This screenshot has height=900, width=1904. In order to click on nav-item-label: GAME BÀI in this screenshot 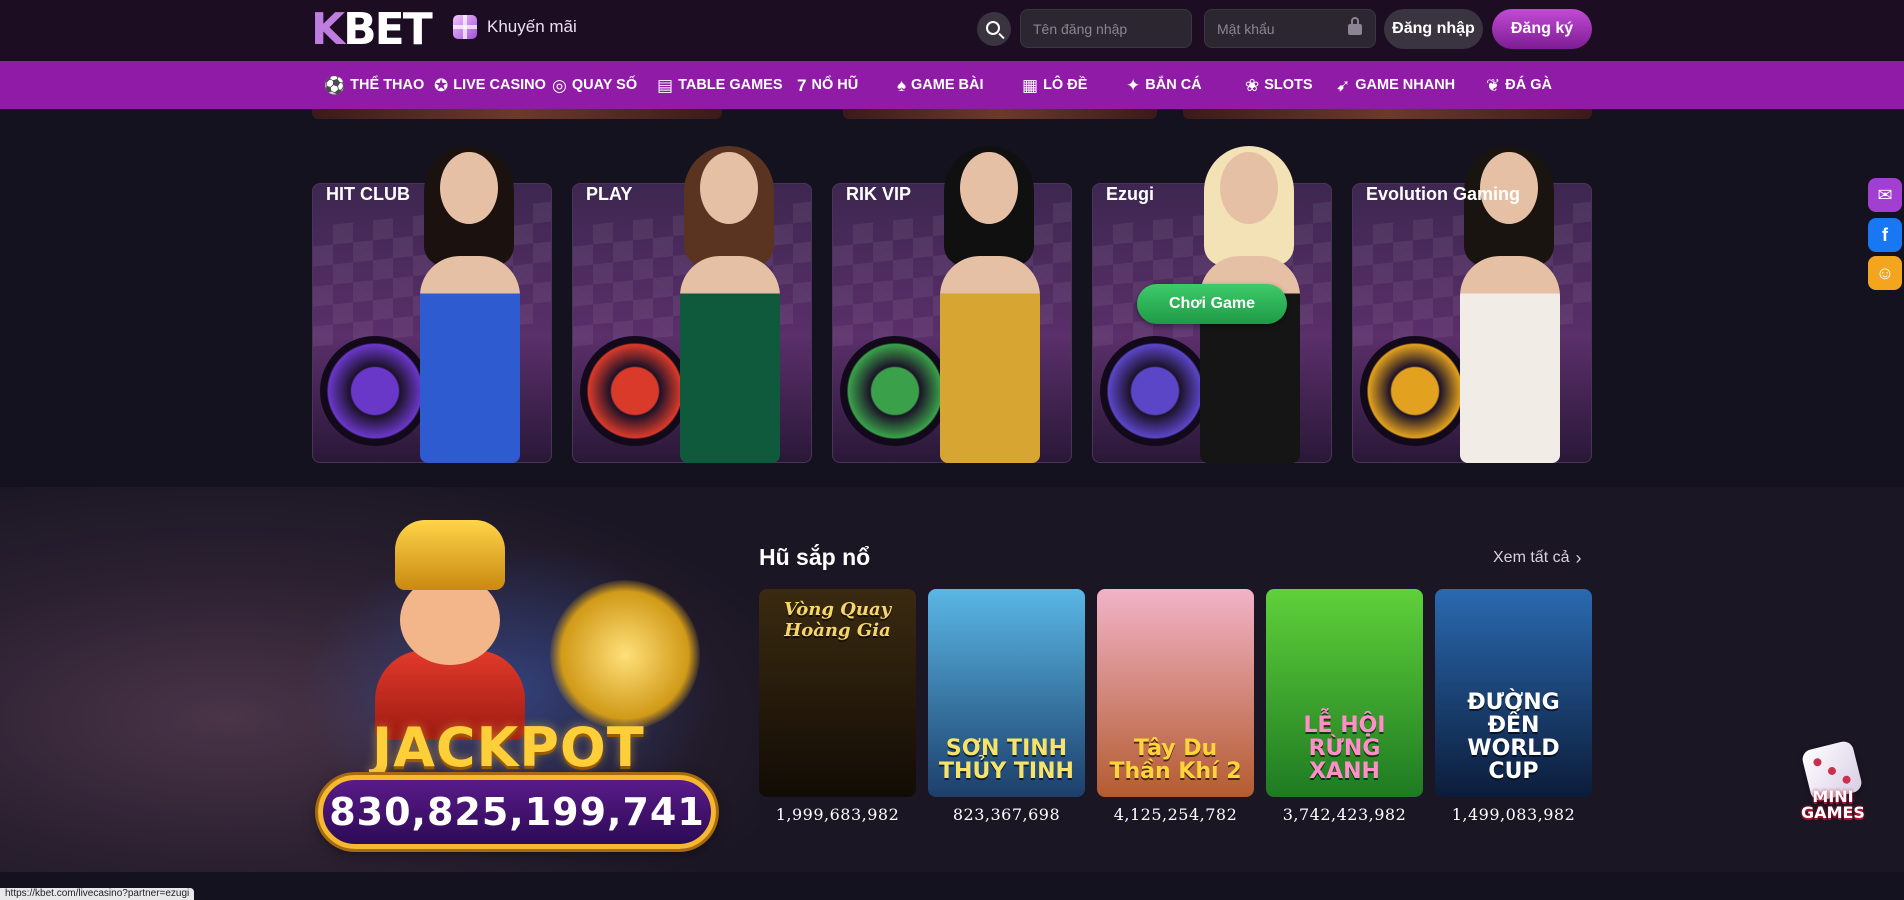, I will do `click(947, 85)`.